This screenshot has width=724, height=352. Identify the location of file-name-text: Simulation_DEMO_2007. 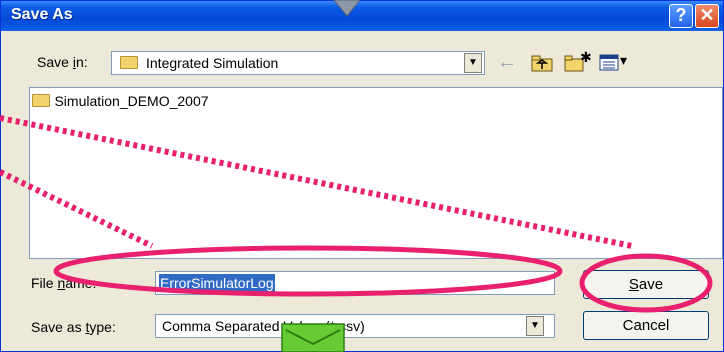
(131, 101).